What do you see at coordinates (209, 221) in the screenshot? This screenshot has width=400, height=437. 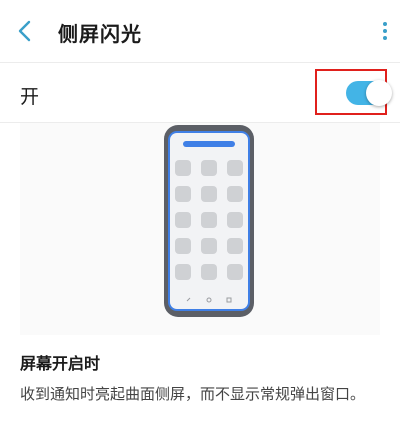 I see `phone-illustration` at bounding box center [209, 221].